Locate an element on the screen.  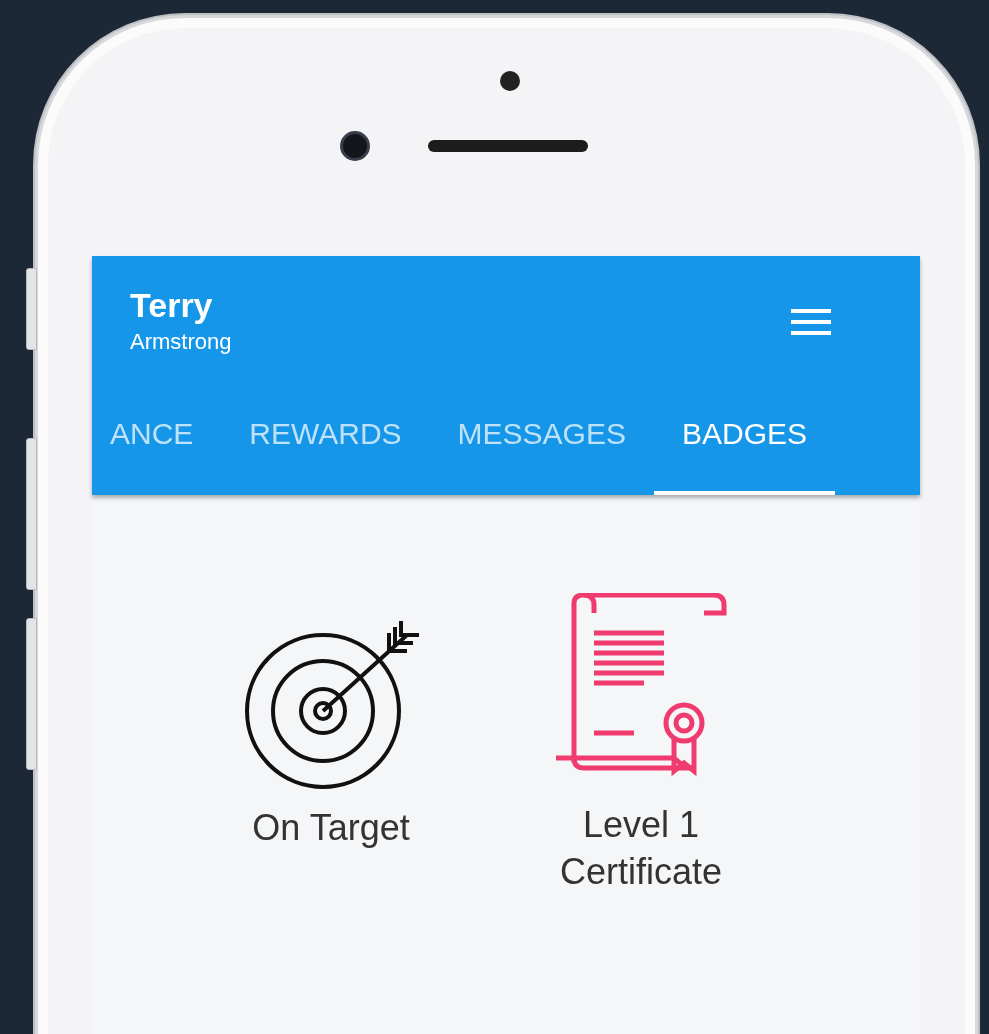
user-last-name: Armstrong is located at coordinates (181, 342).